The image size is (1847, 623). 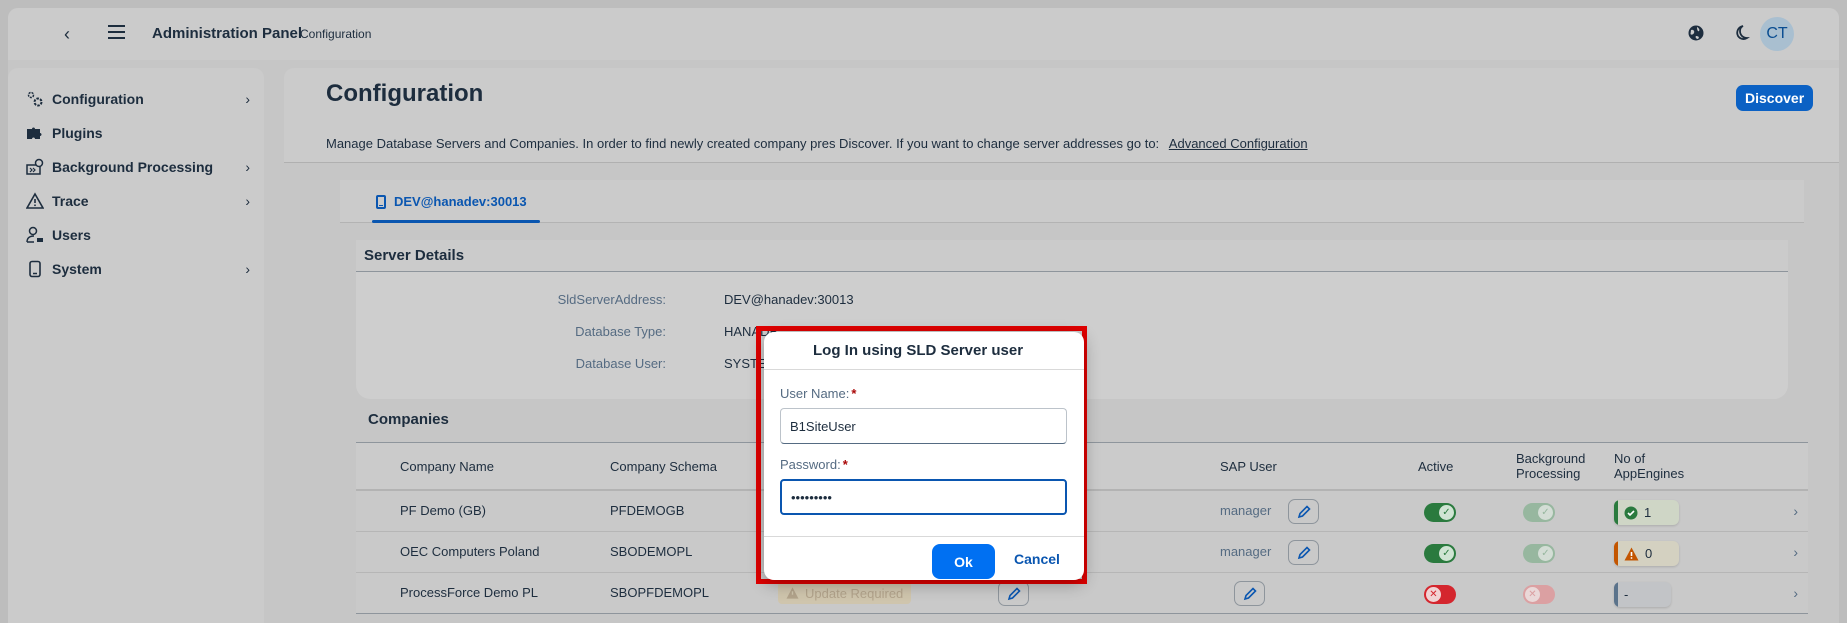 I want to click on dialog-footer: Ok Cancel, so click(x=924, y=558).